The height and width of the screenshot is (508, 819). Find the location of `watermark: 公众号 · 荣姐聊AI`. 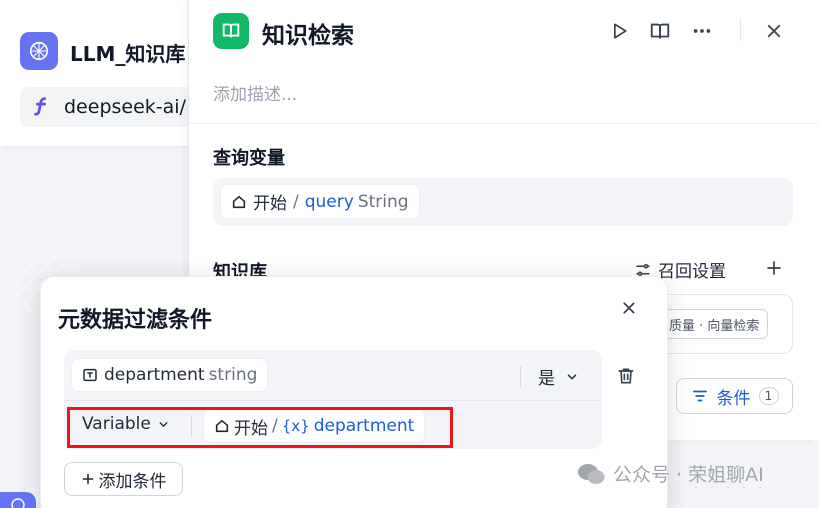

watermark: 公众号 · 荣姐聊AI is located at coordinates (670, 473).